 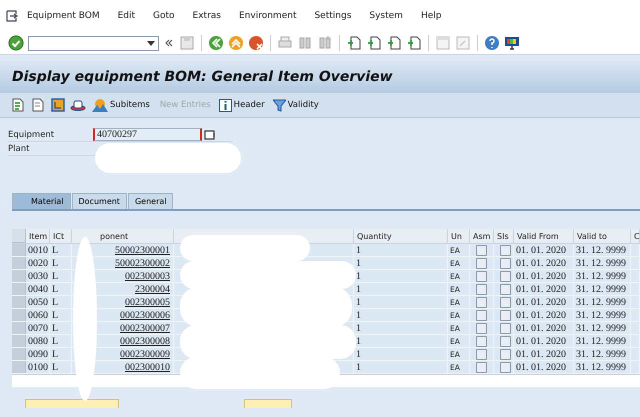 What do you see at coordinates (241, 105) in the screenshot?
I see `toolbar-button: Header` at bounding box center [241, 105].